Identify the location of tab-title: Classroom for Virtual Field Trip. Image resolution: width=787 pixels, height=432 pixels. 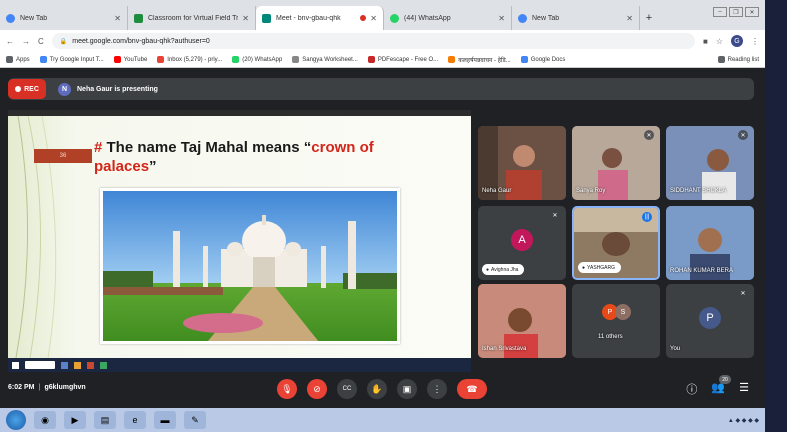
(193, 18).